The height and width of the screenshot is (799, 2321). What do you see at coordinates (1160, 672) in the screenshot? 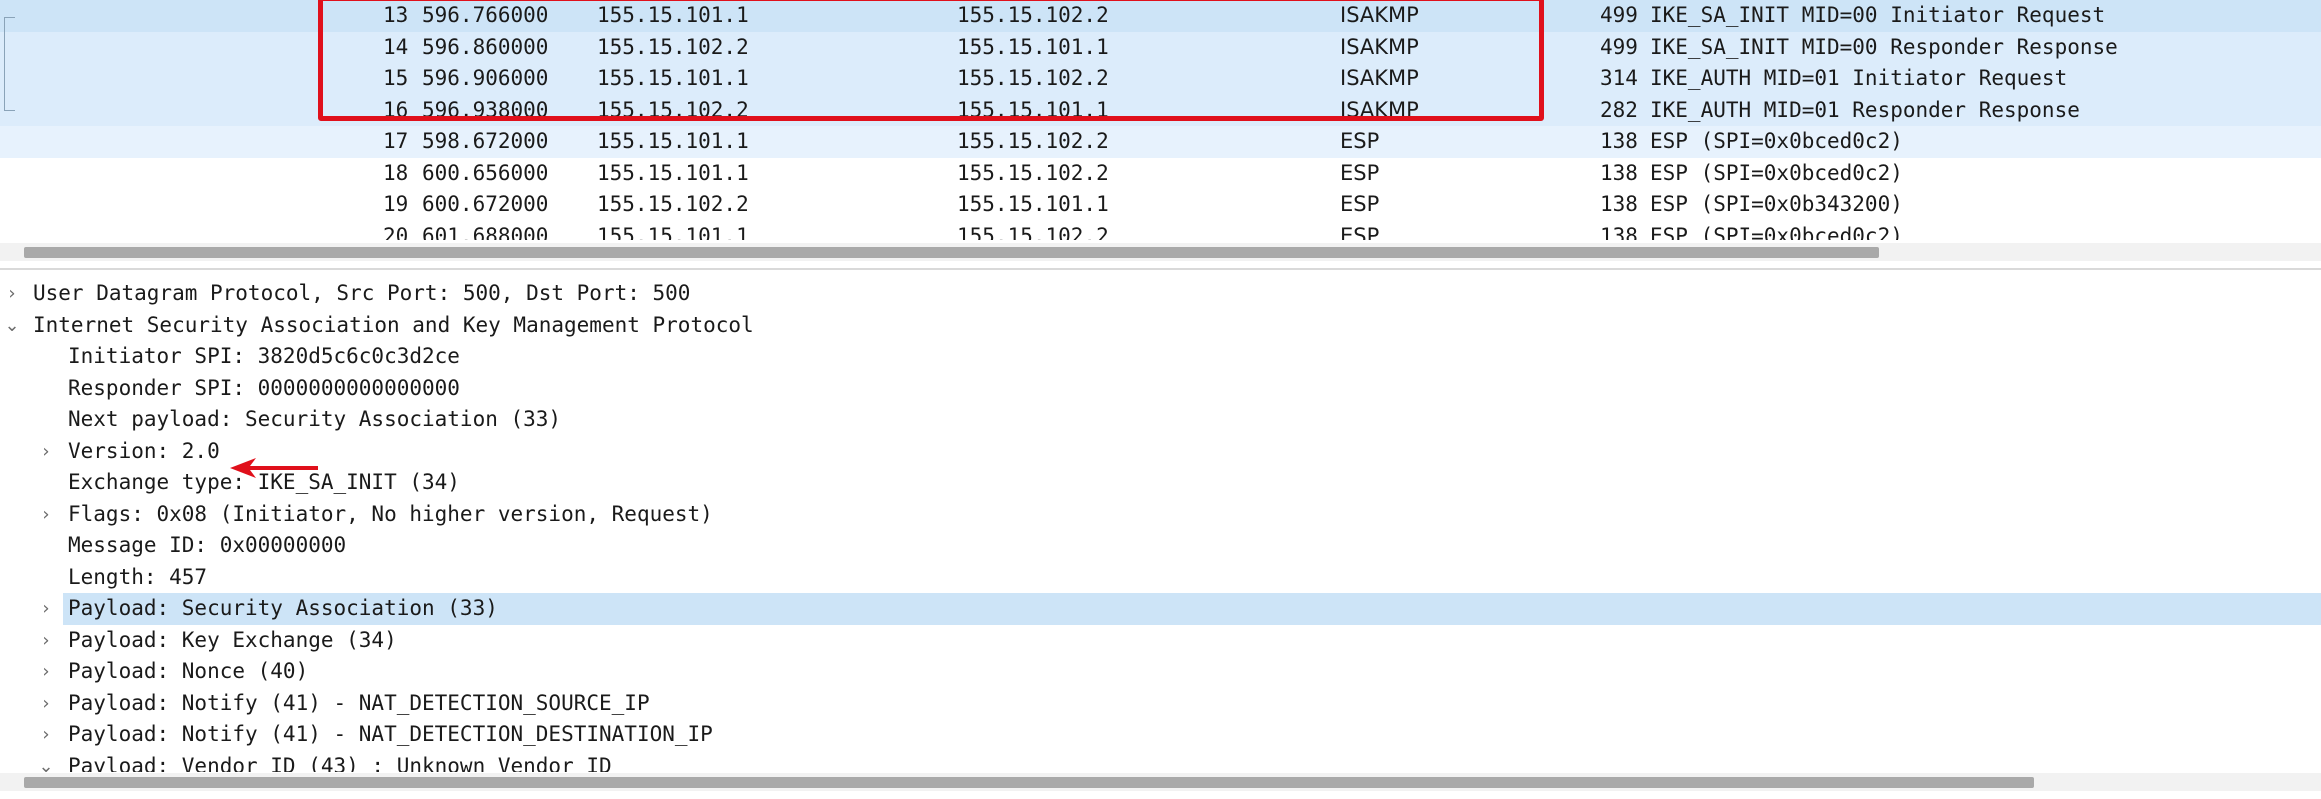
I see `tree-row-payload-nonce: › Payload: Nonce (40)` at bounding box center [1160, 672].